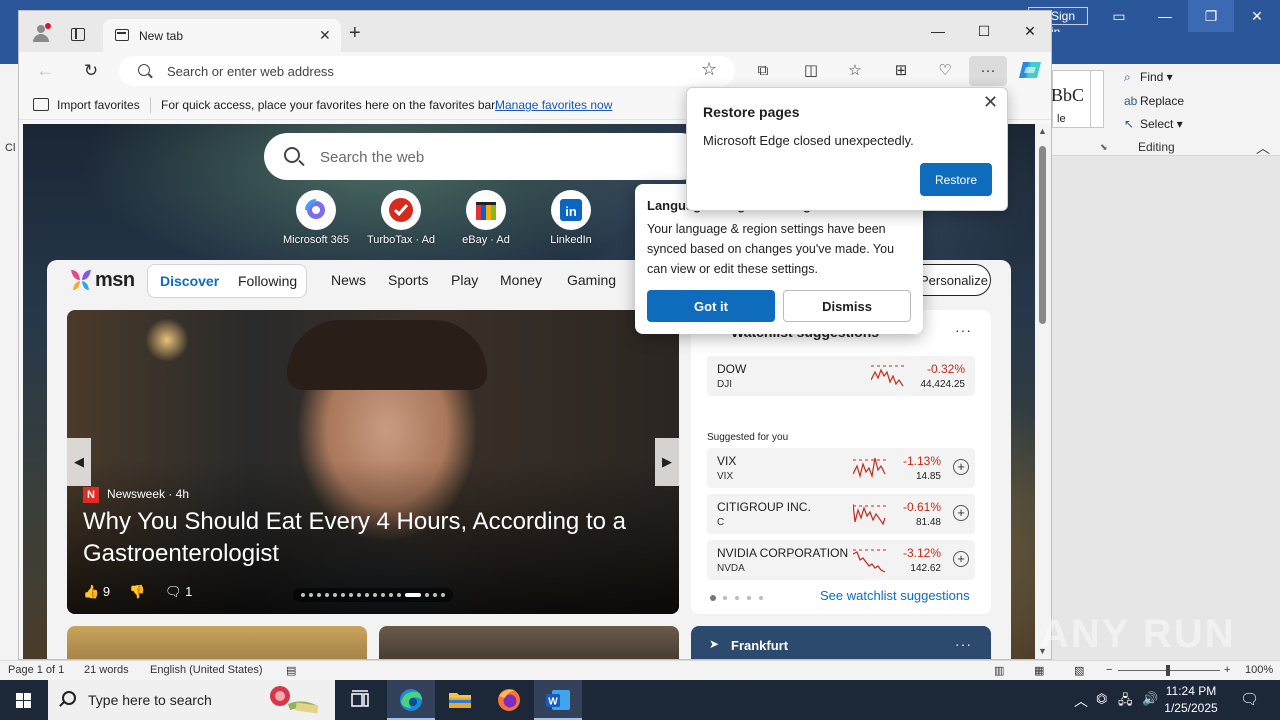  Describe the element at coordinates (1097, 99) in the screenshot. I see `styles-gallery-scroll` at that location.